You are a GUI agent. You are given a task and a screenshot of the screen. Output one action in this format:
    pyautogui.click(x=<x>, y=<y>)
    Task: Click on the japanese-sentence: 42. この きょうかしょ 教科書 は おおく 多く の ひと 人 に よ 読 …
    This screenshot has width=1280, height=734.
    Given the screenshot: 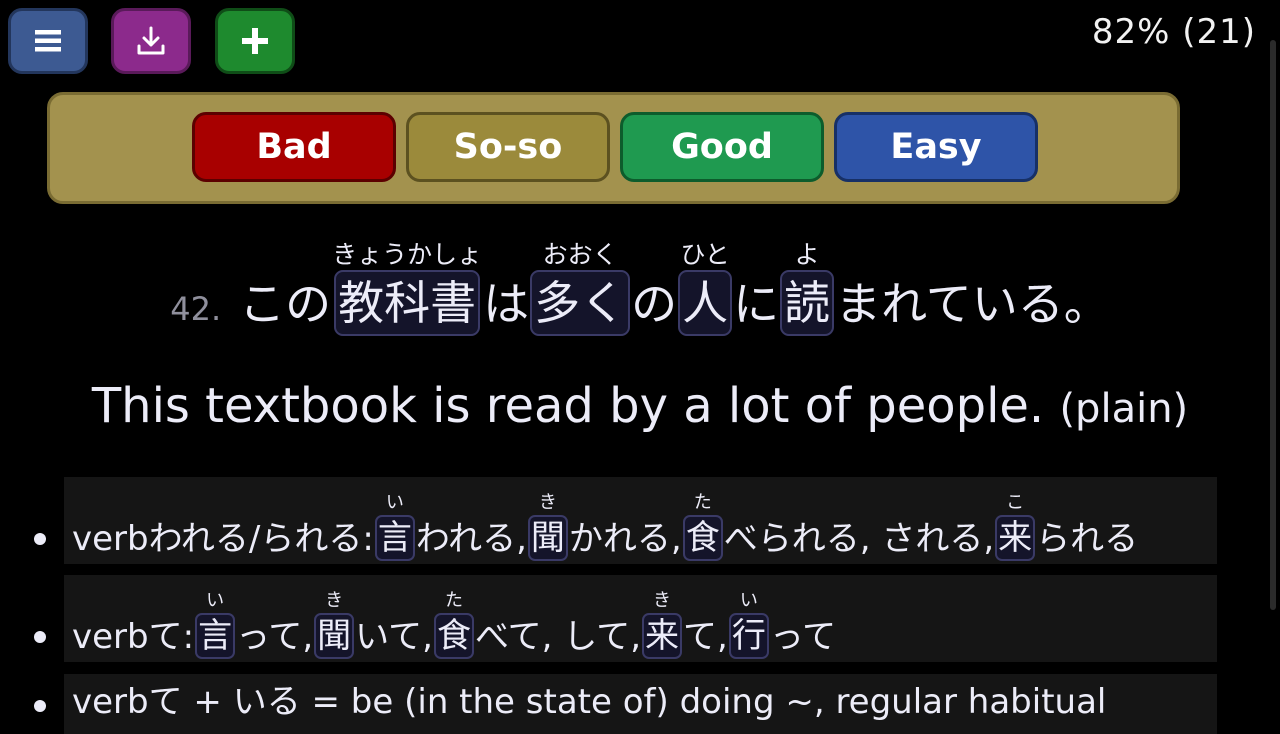 What is the action you would take?
    pyautogui.click(x=640, y=288)
    